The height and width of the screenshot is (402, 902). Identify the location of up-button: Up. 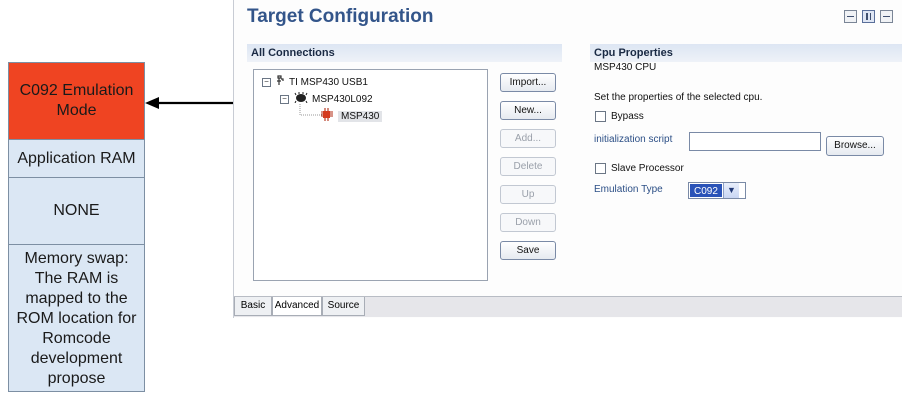
(528, 194).